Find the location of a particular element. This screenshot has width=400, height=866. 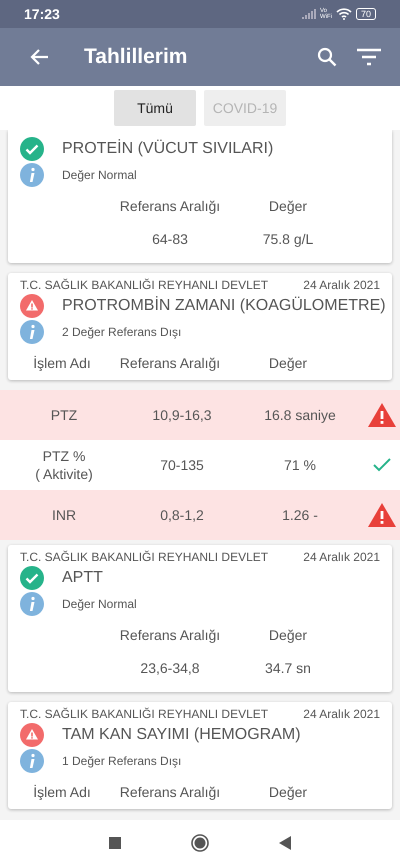

check-icon is located at coordinates (382, 465).